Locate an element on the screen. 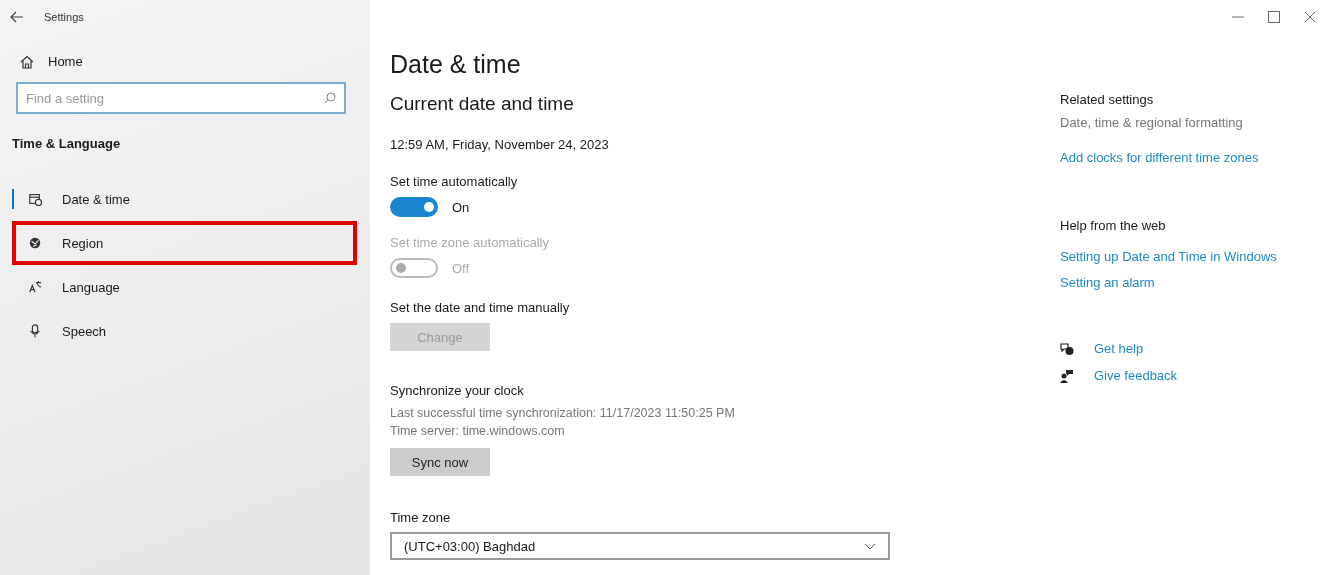 The image size is (1327, 575). close-icon is located at coordinates (1310, 17).